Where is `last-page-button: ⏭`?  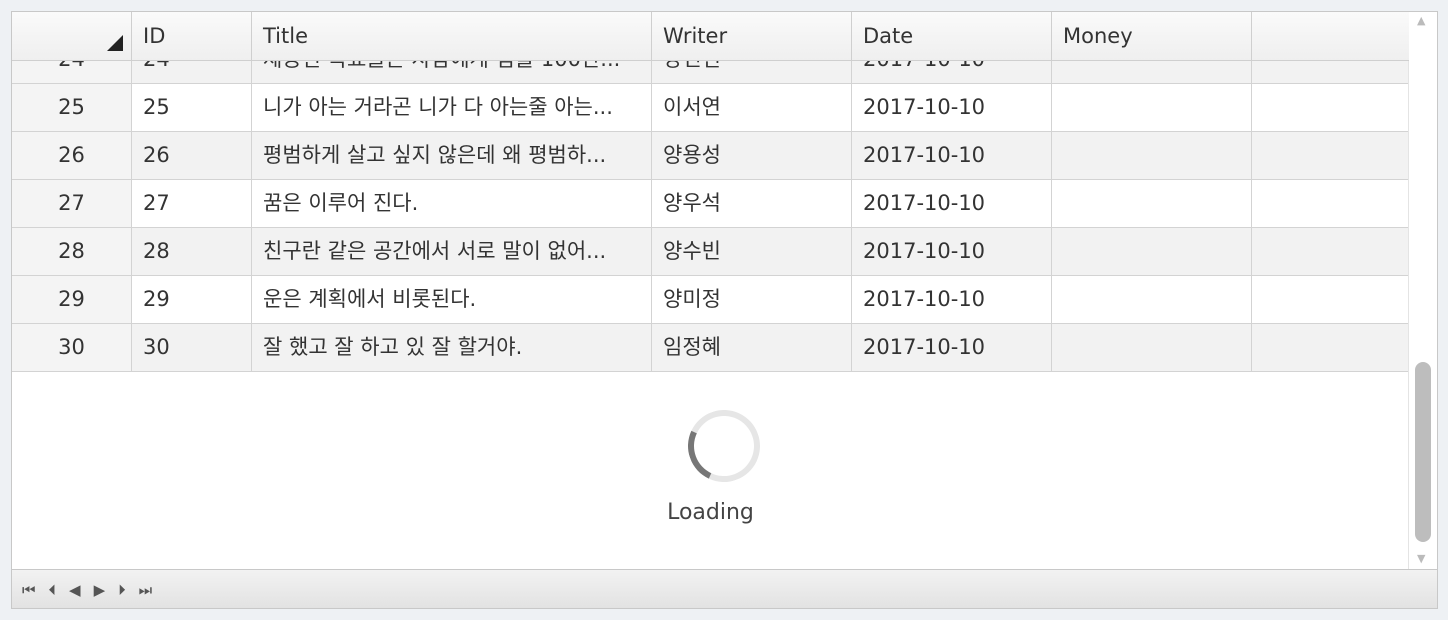 last-page-button: ⏭ is located at coordinates (145, 590).